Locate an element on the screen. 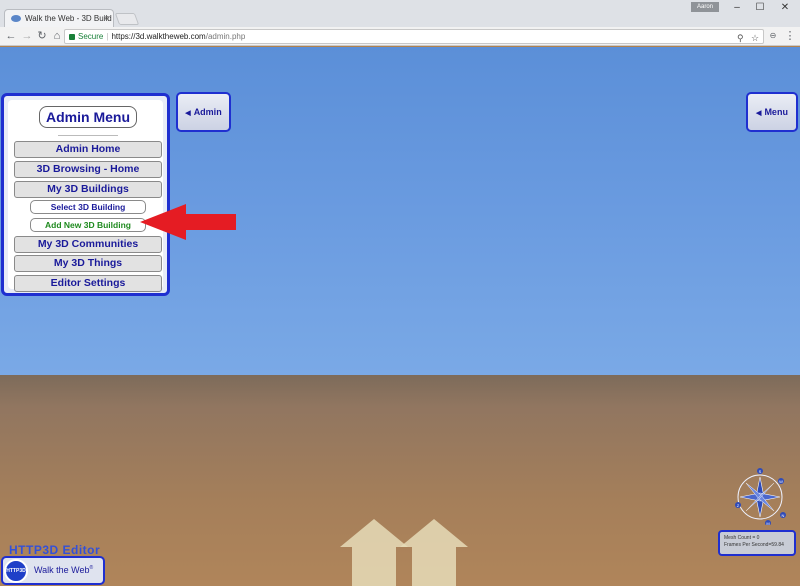  browser-titlebar: Walk the Web - 3D Build × Aaron – ☐ ✕ is located at coordinates (400, 13).